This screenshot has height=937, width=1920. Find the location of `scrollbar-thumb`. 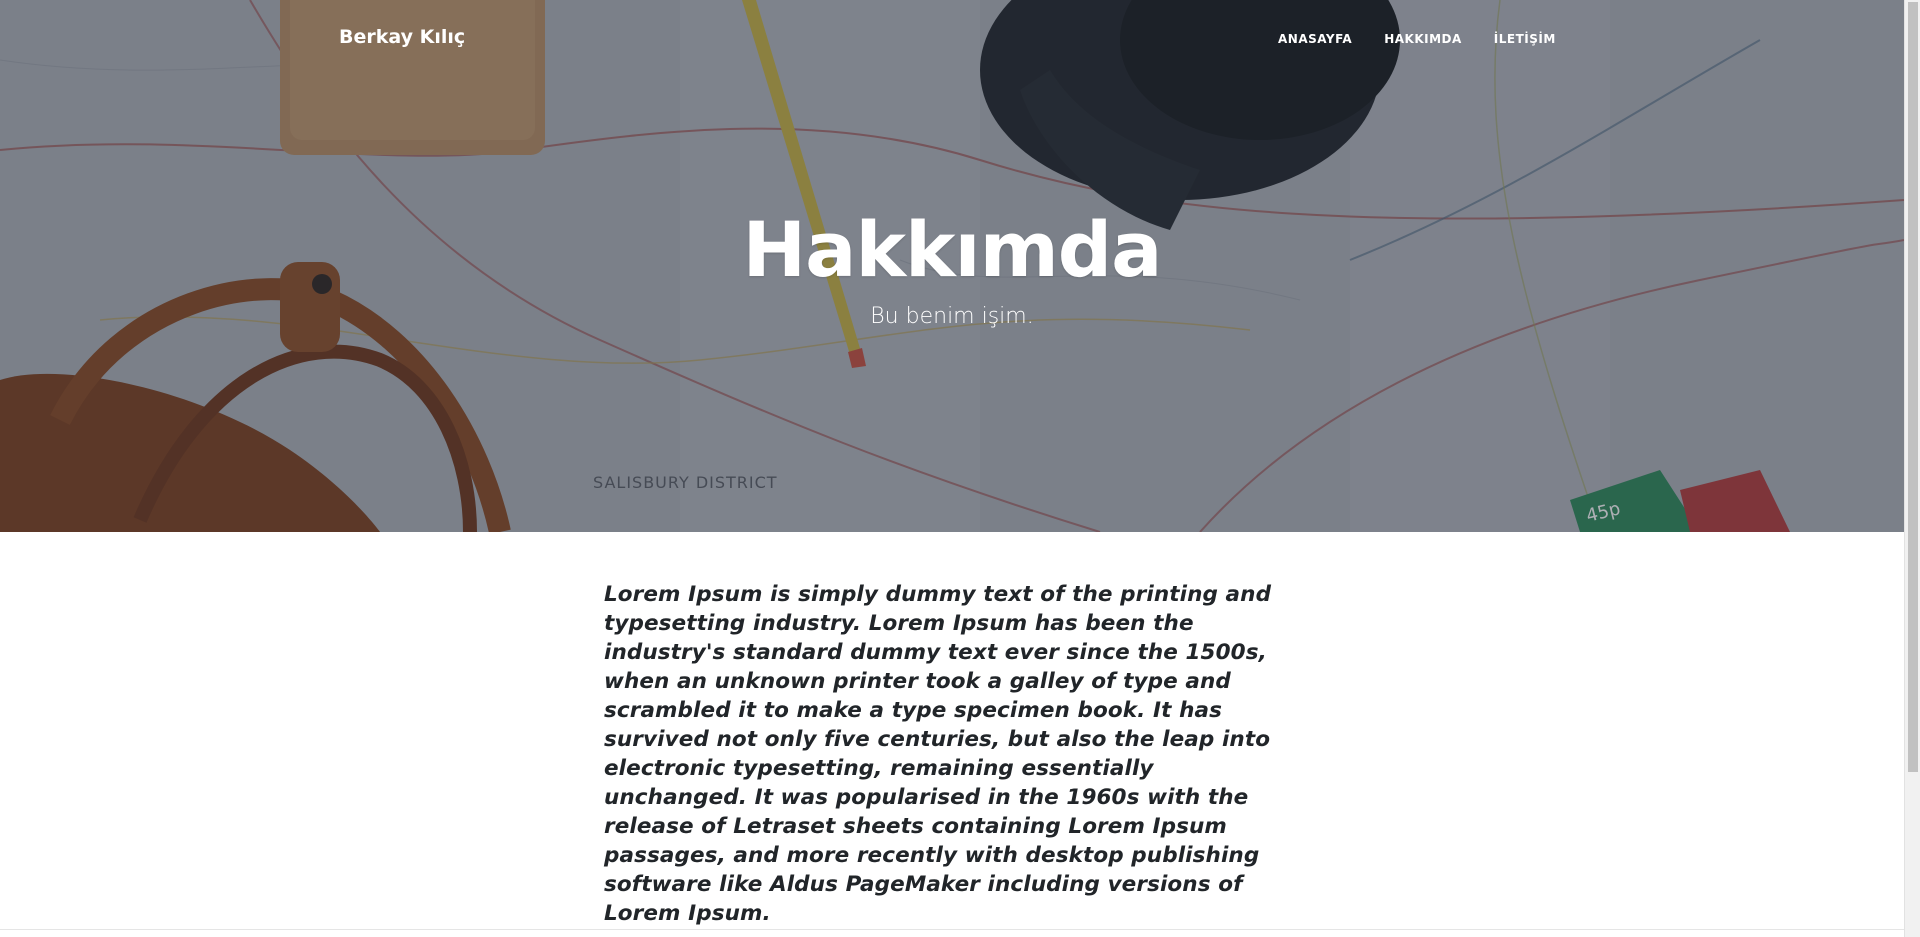

scrollbar-thumb is located at coordinates (1913, 387).